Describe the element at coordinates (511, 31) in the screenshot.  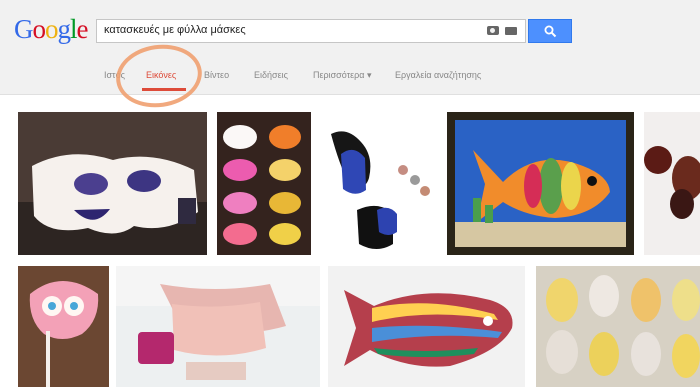
I see `keyboard-icon` at that location.